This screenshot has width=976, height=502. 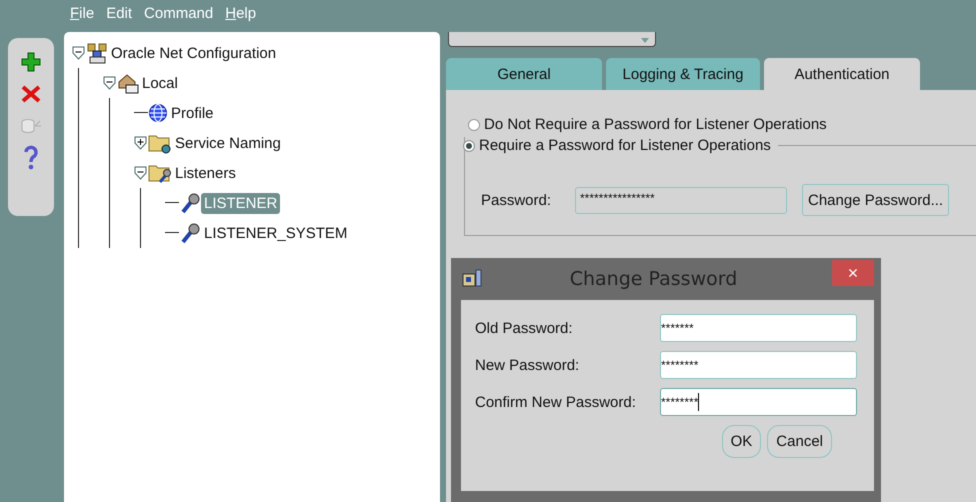 What do you see at coordinates (645, 40) in the screenshot?
I see `caret-icon` at bounding box center [645, 40].